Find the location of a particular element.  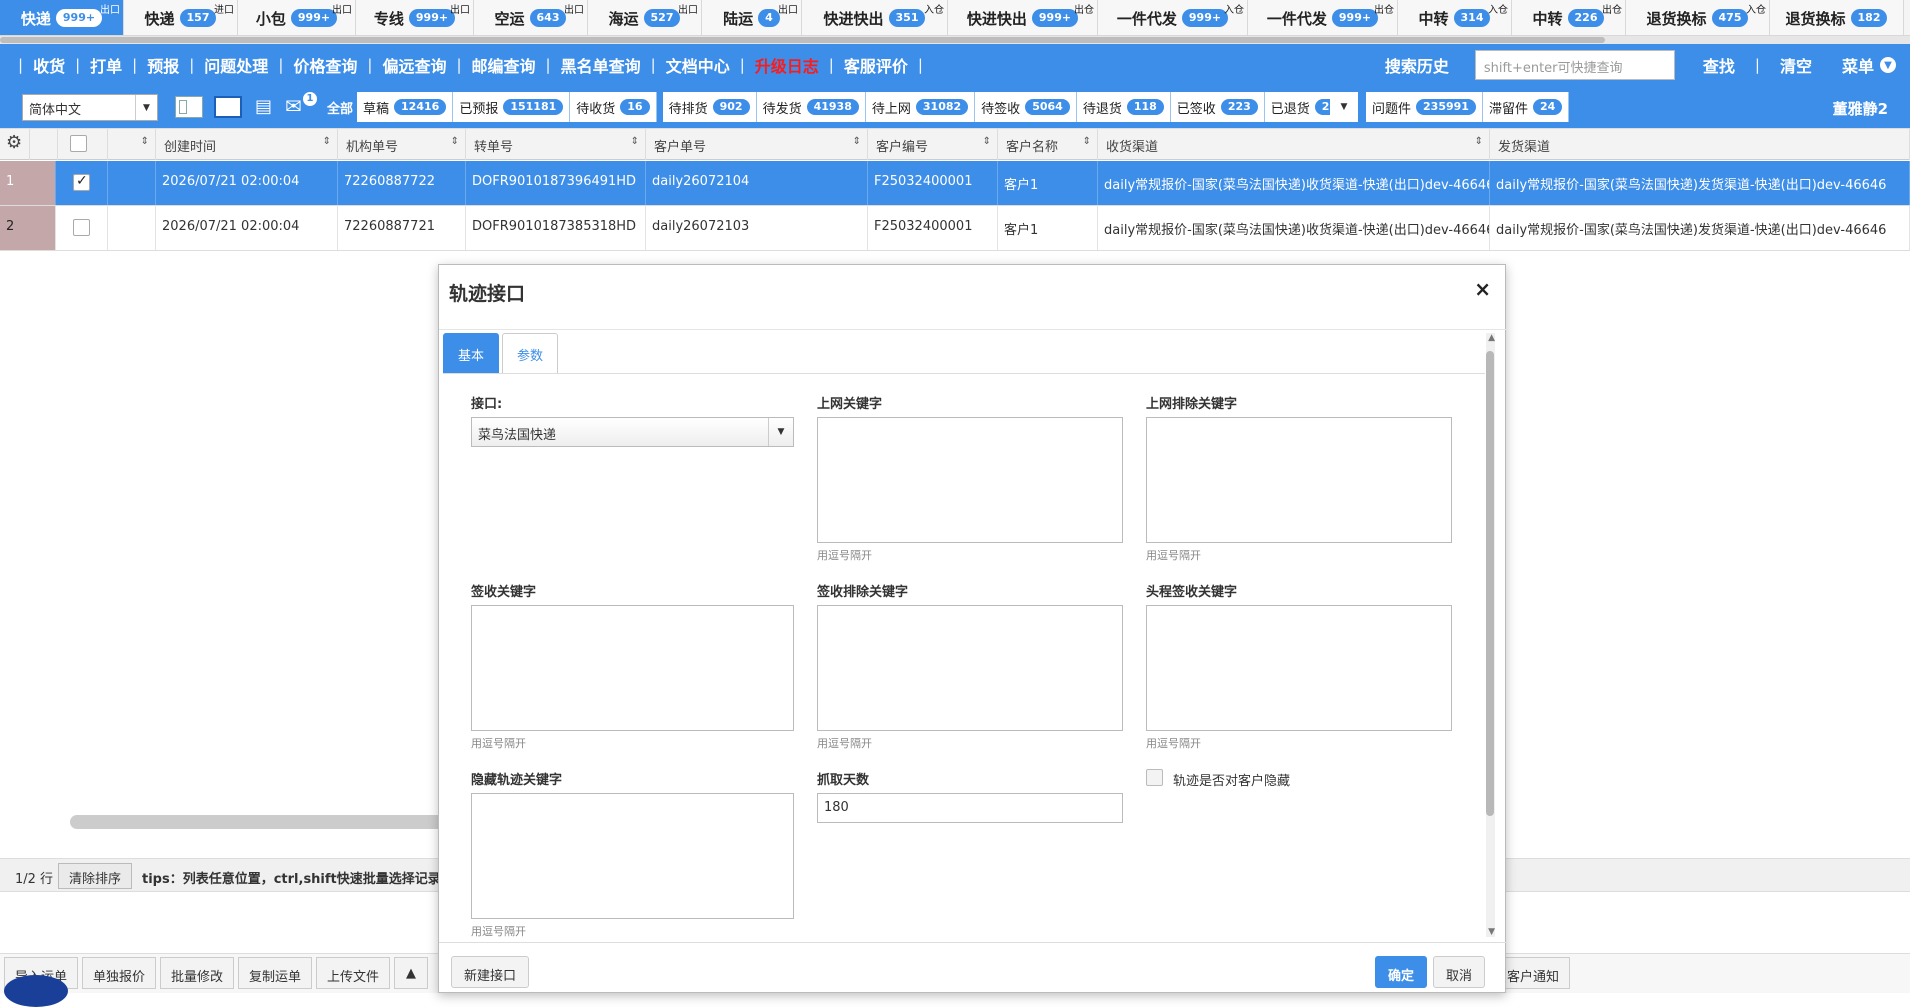

cancel-button: 取消 is located at coordinates (1459, 972).